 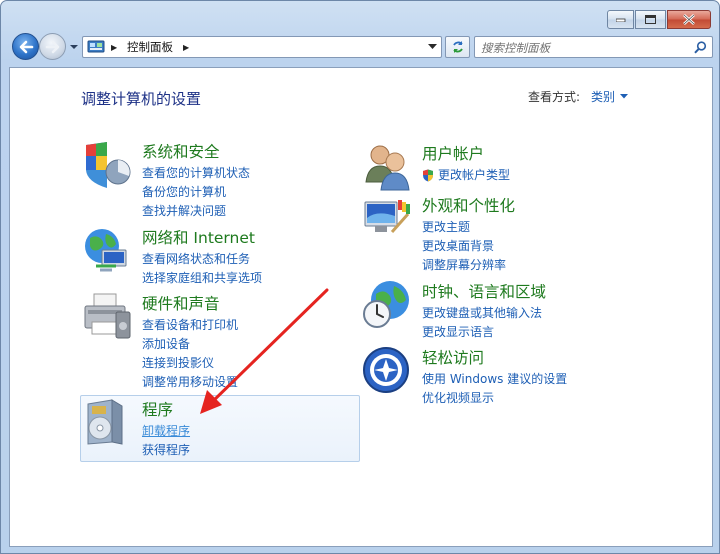 What do you see at coordinates (453, 153) in the screenshot?
I see `category-title-users: 用户帐户` at bounding box center [453, 153].